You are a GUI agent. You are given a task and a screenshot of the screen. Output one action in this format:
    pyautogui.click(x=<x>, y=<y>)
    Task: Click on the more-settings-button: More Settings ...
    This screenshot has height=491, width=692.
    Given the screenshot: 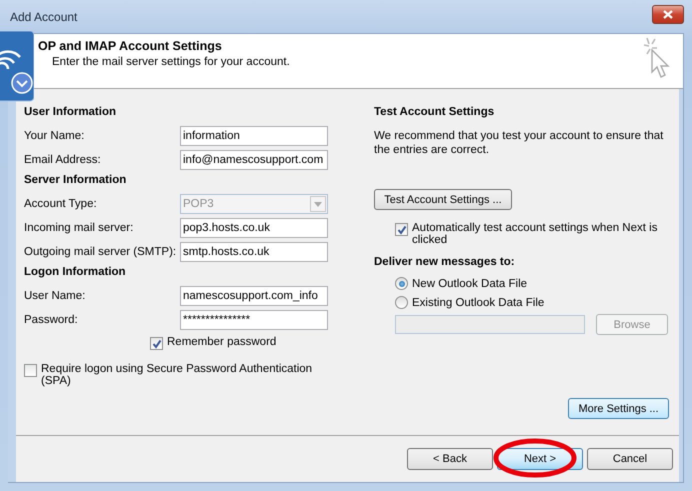 What is the action you would take?
    pyautogui.click(x=618, y=408)
    